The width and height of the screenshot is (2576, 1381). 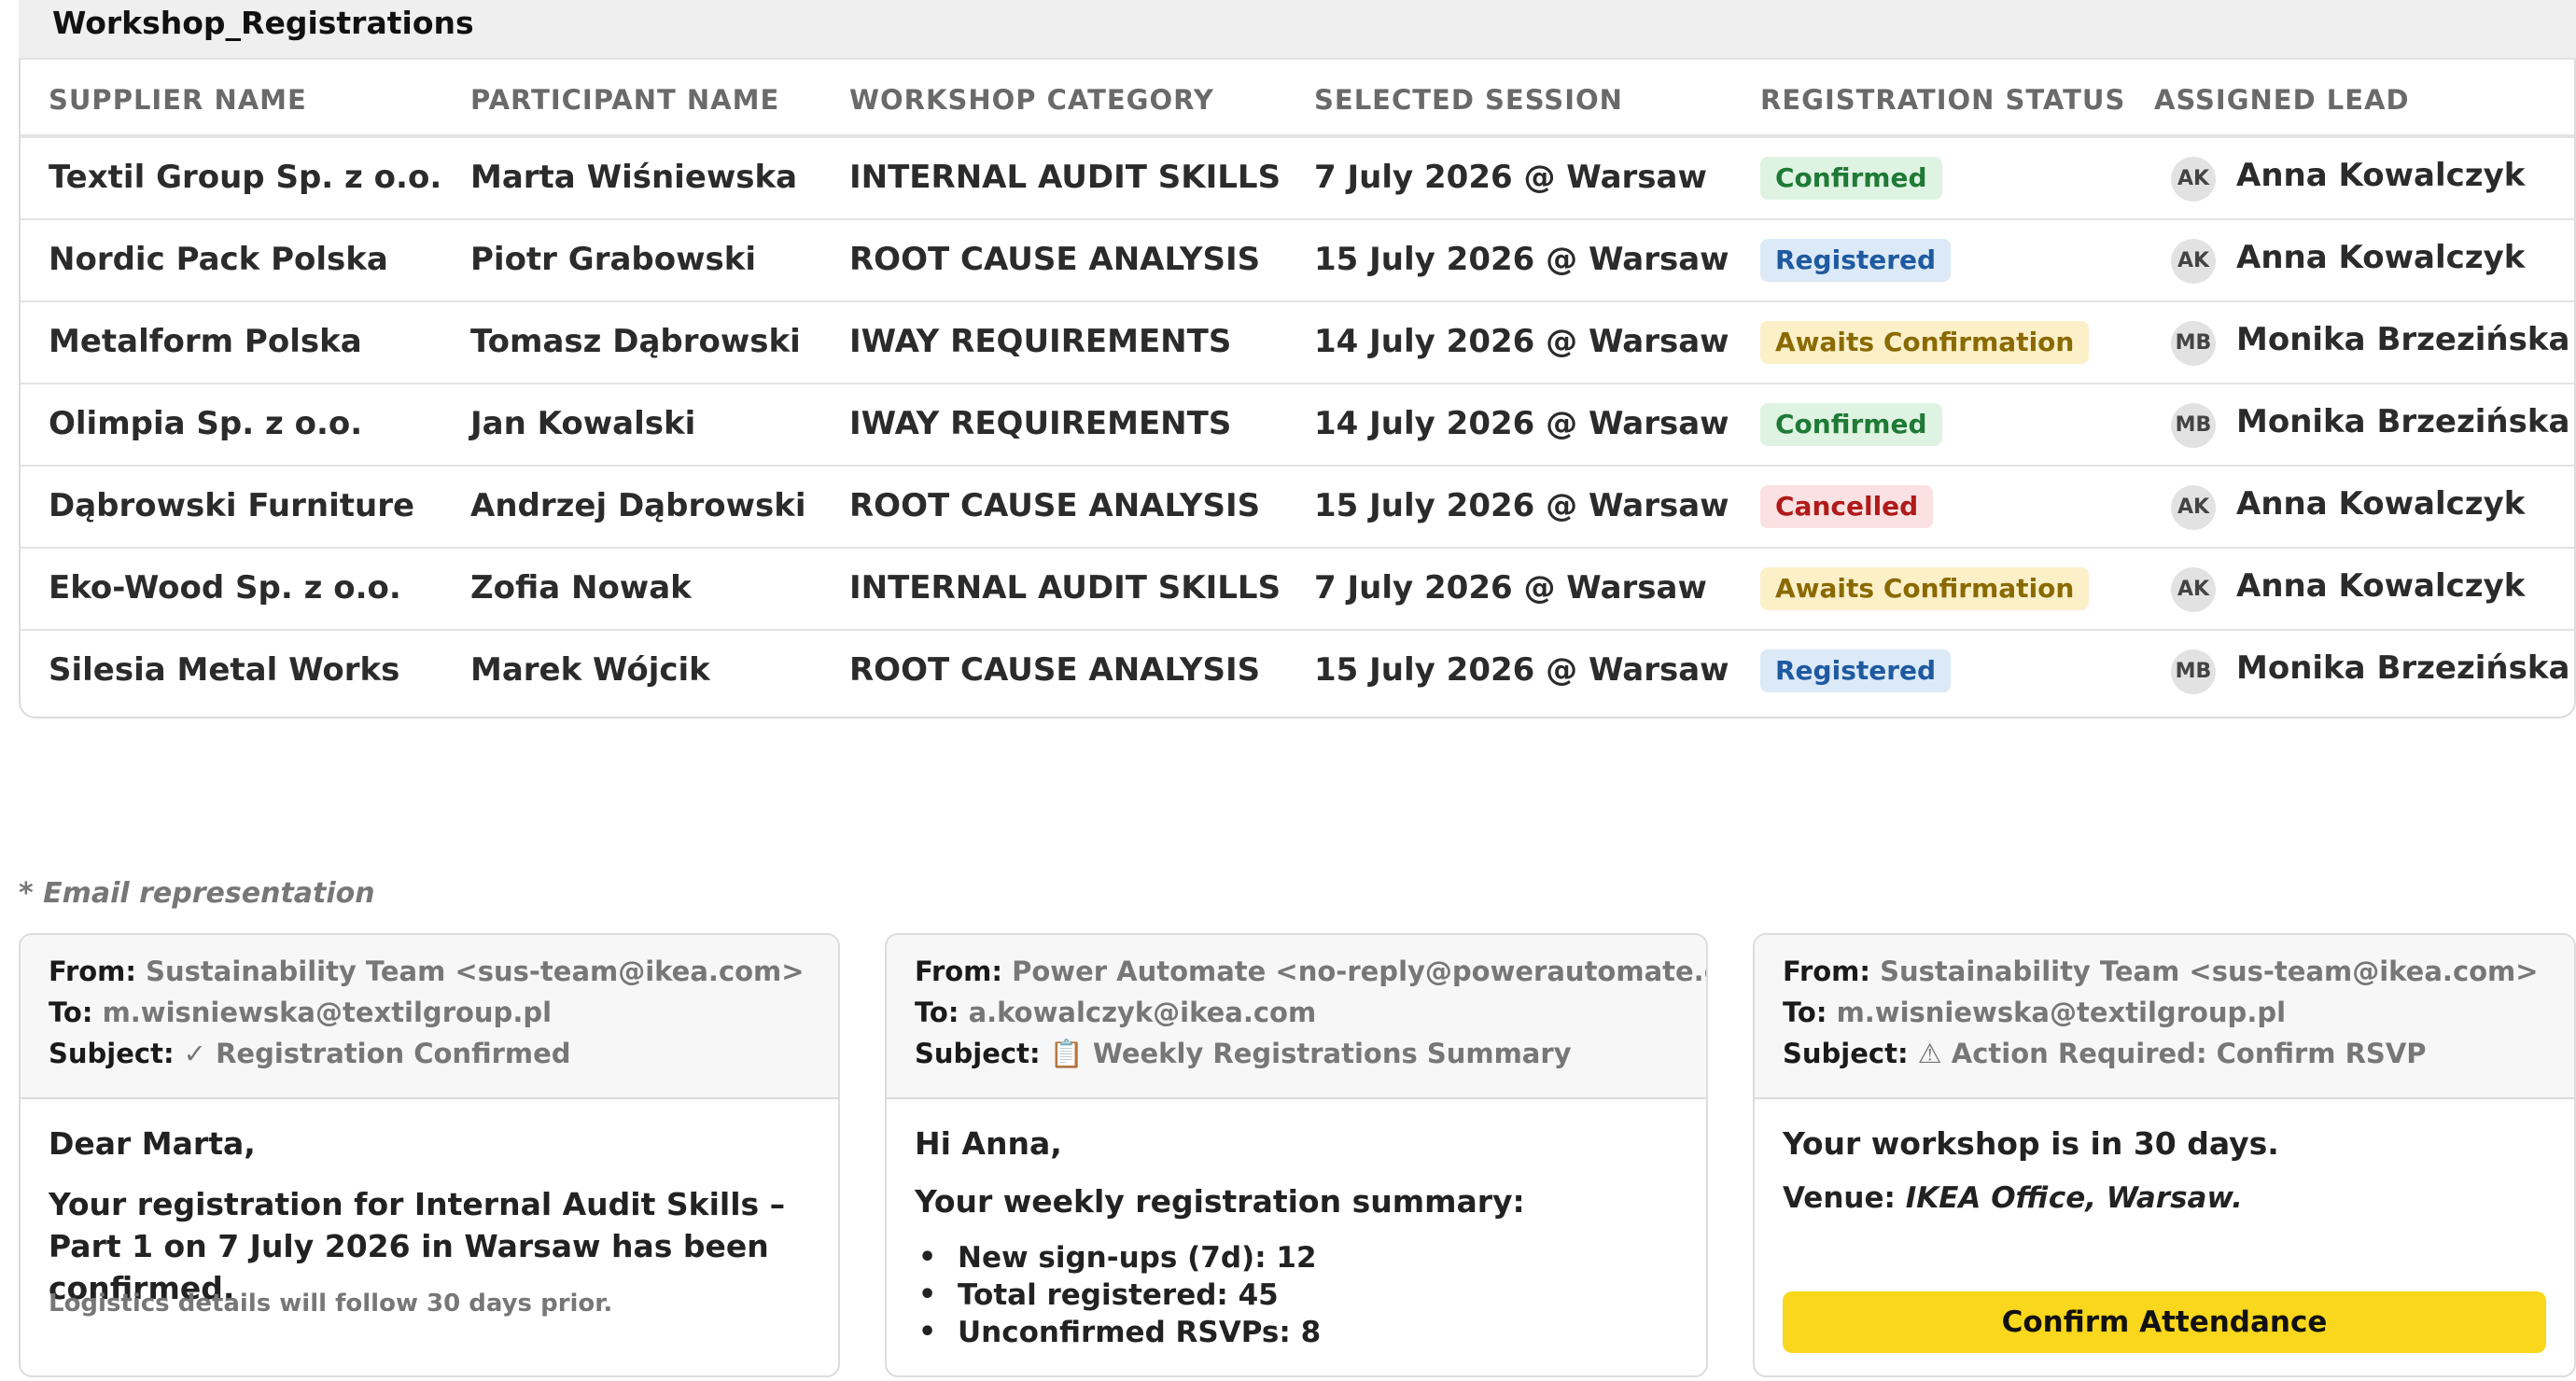 I want to click on supplier-cell: Olimpia Sp. z o.o., so click(x=206, y=423).